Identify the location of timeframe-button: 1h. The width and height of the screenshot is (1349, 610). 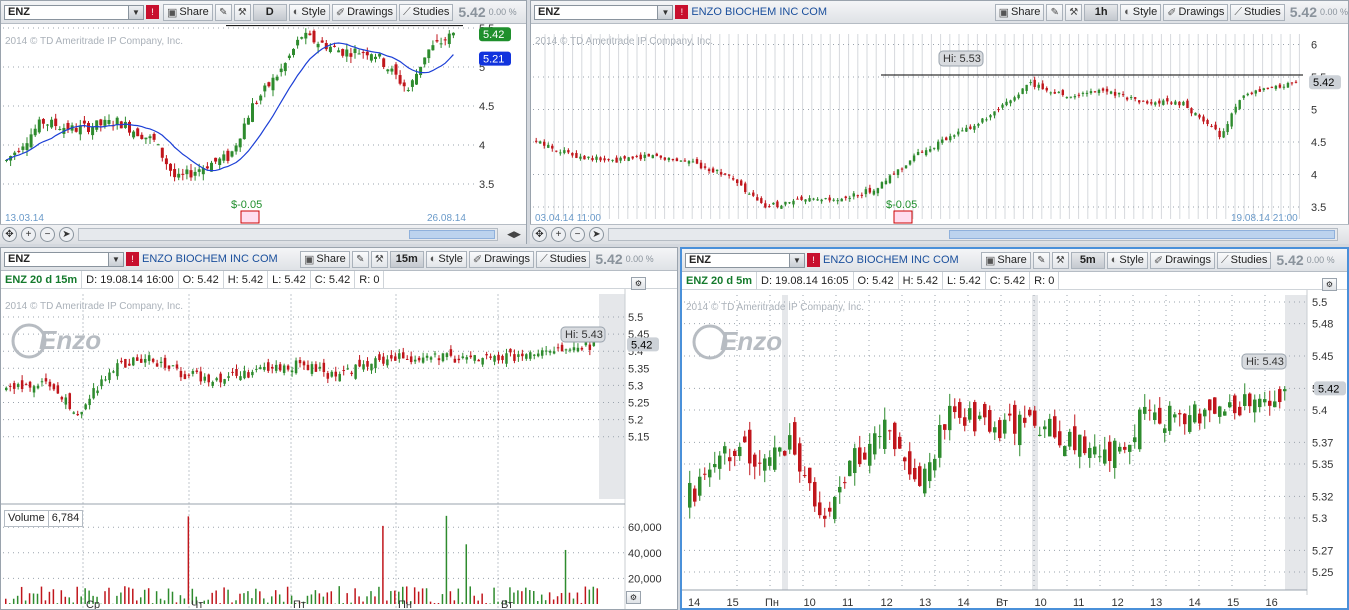
(1101, 12).